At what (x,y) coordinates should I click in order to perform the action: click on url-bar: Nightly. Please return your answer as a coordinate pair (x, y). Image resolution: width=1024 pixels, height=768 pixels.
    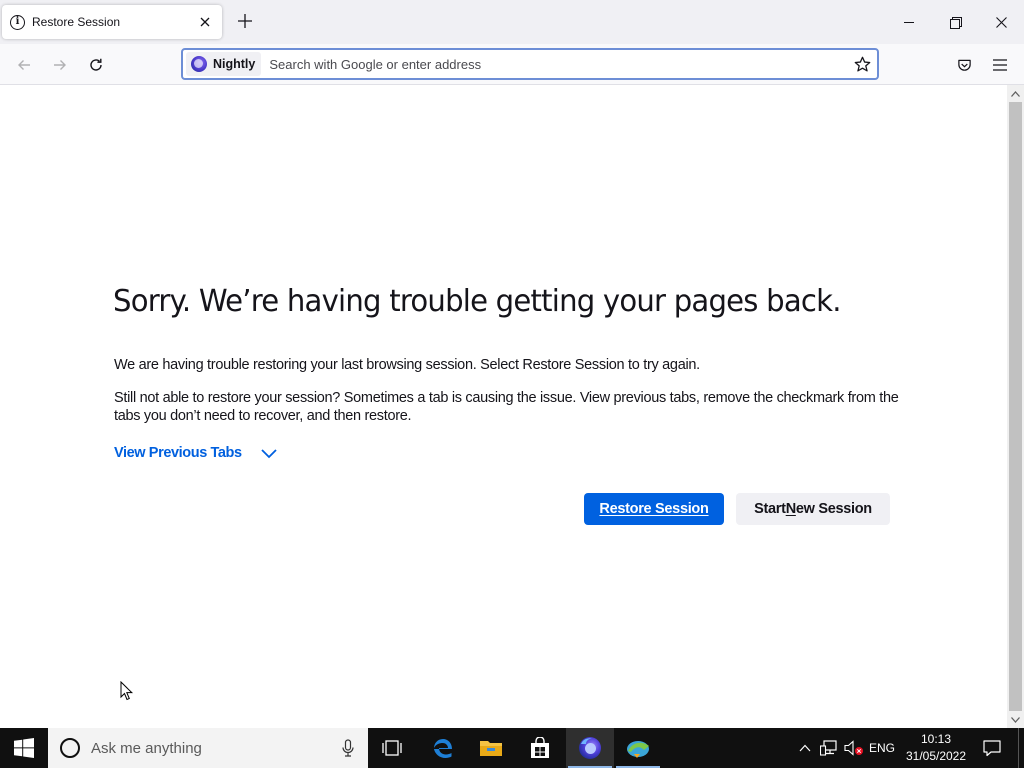
    Looking at the image, I should click on (530, 64).